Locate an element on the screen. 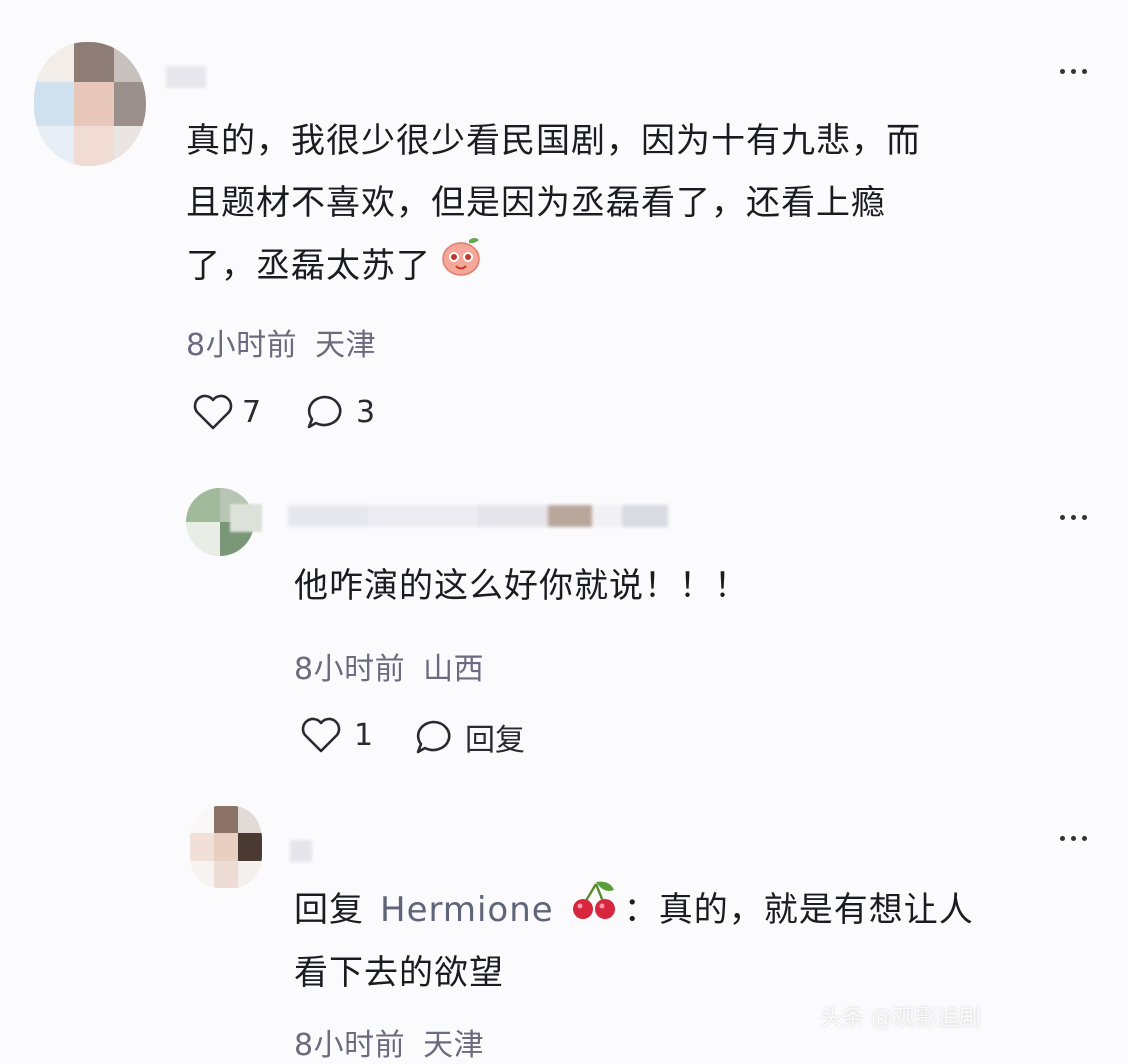  like-button: 7 is located at coordinates (226, 412).